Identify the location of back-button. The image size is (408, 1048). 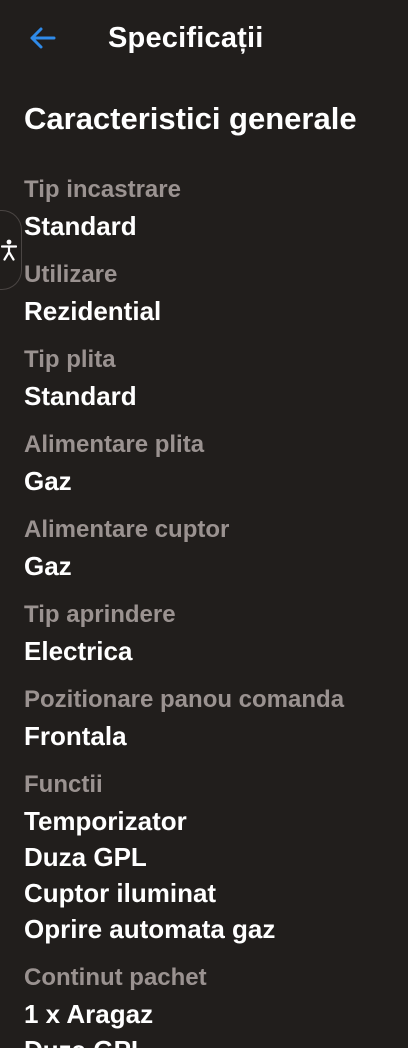
(42, 38).